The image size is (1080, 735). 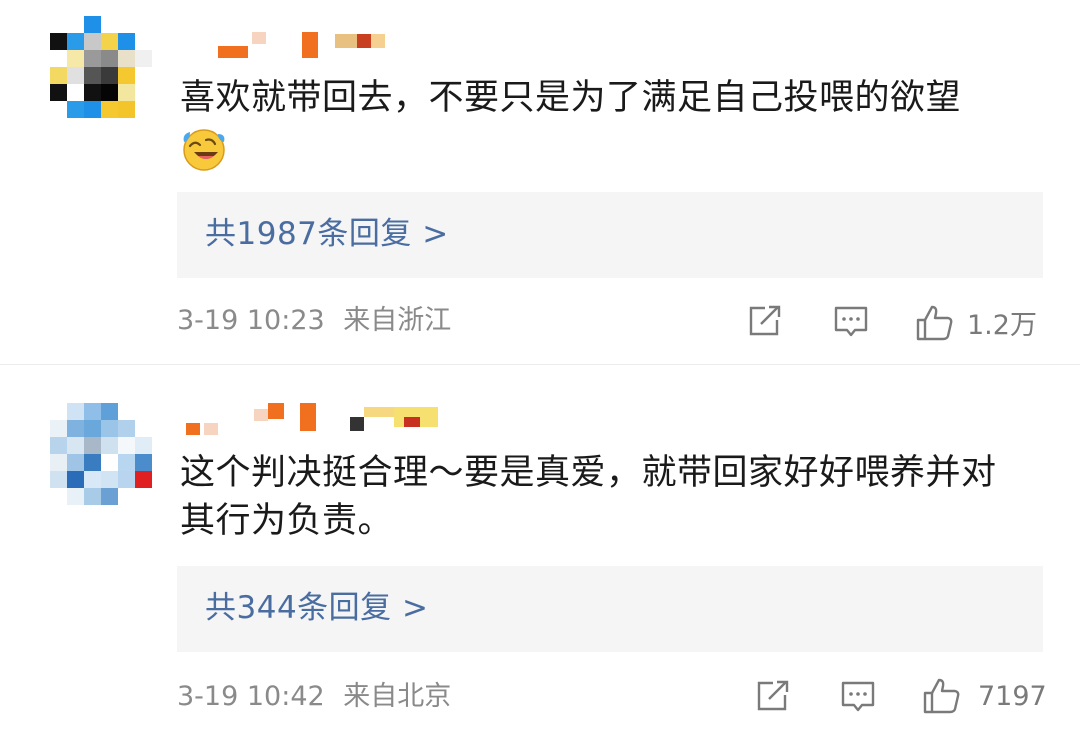 I want to click on laughing-crying-emoji, so click(x=203, y=149).